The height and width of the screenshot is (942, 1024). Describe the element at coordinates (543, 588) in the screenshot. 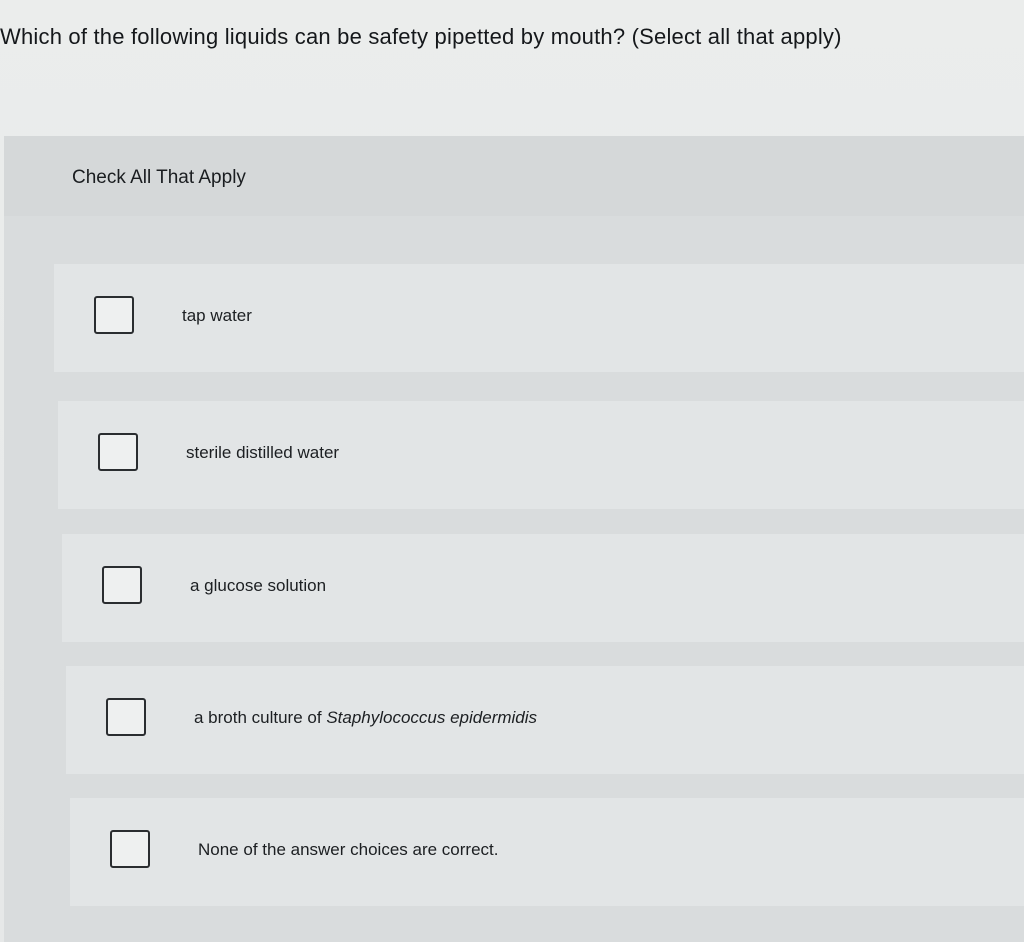

I see `option-glucose-solution: a glucose solution` at that location.